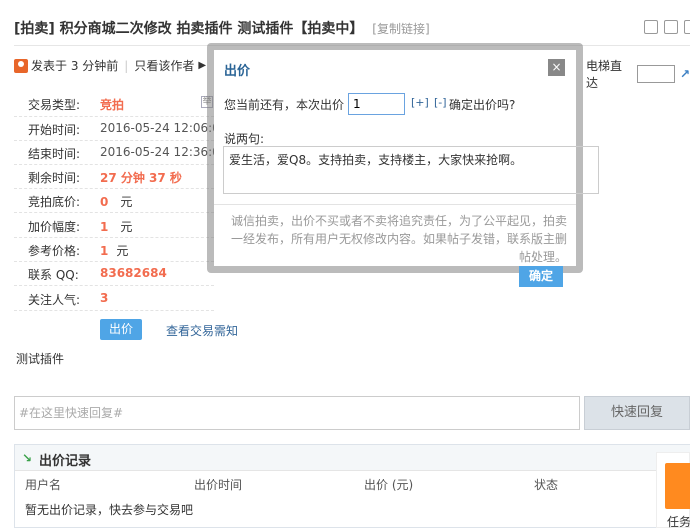 Image resolution: width=690 pixels, height=528 pixels. Describe the element at coordinates (678, 521) in the screenshot. I see `task-label: 任务` at that location.